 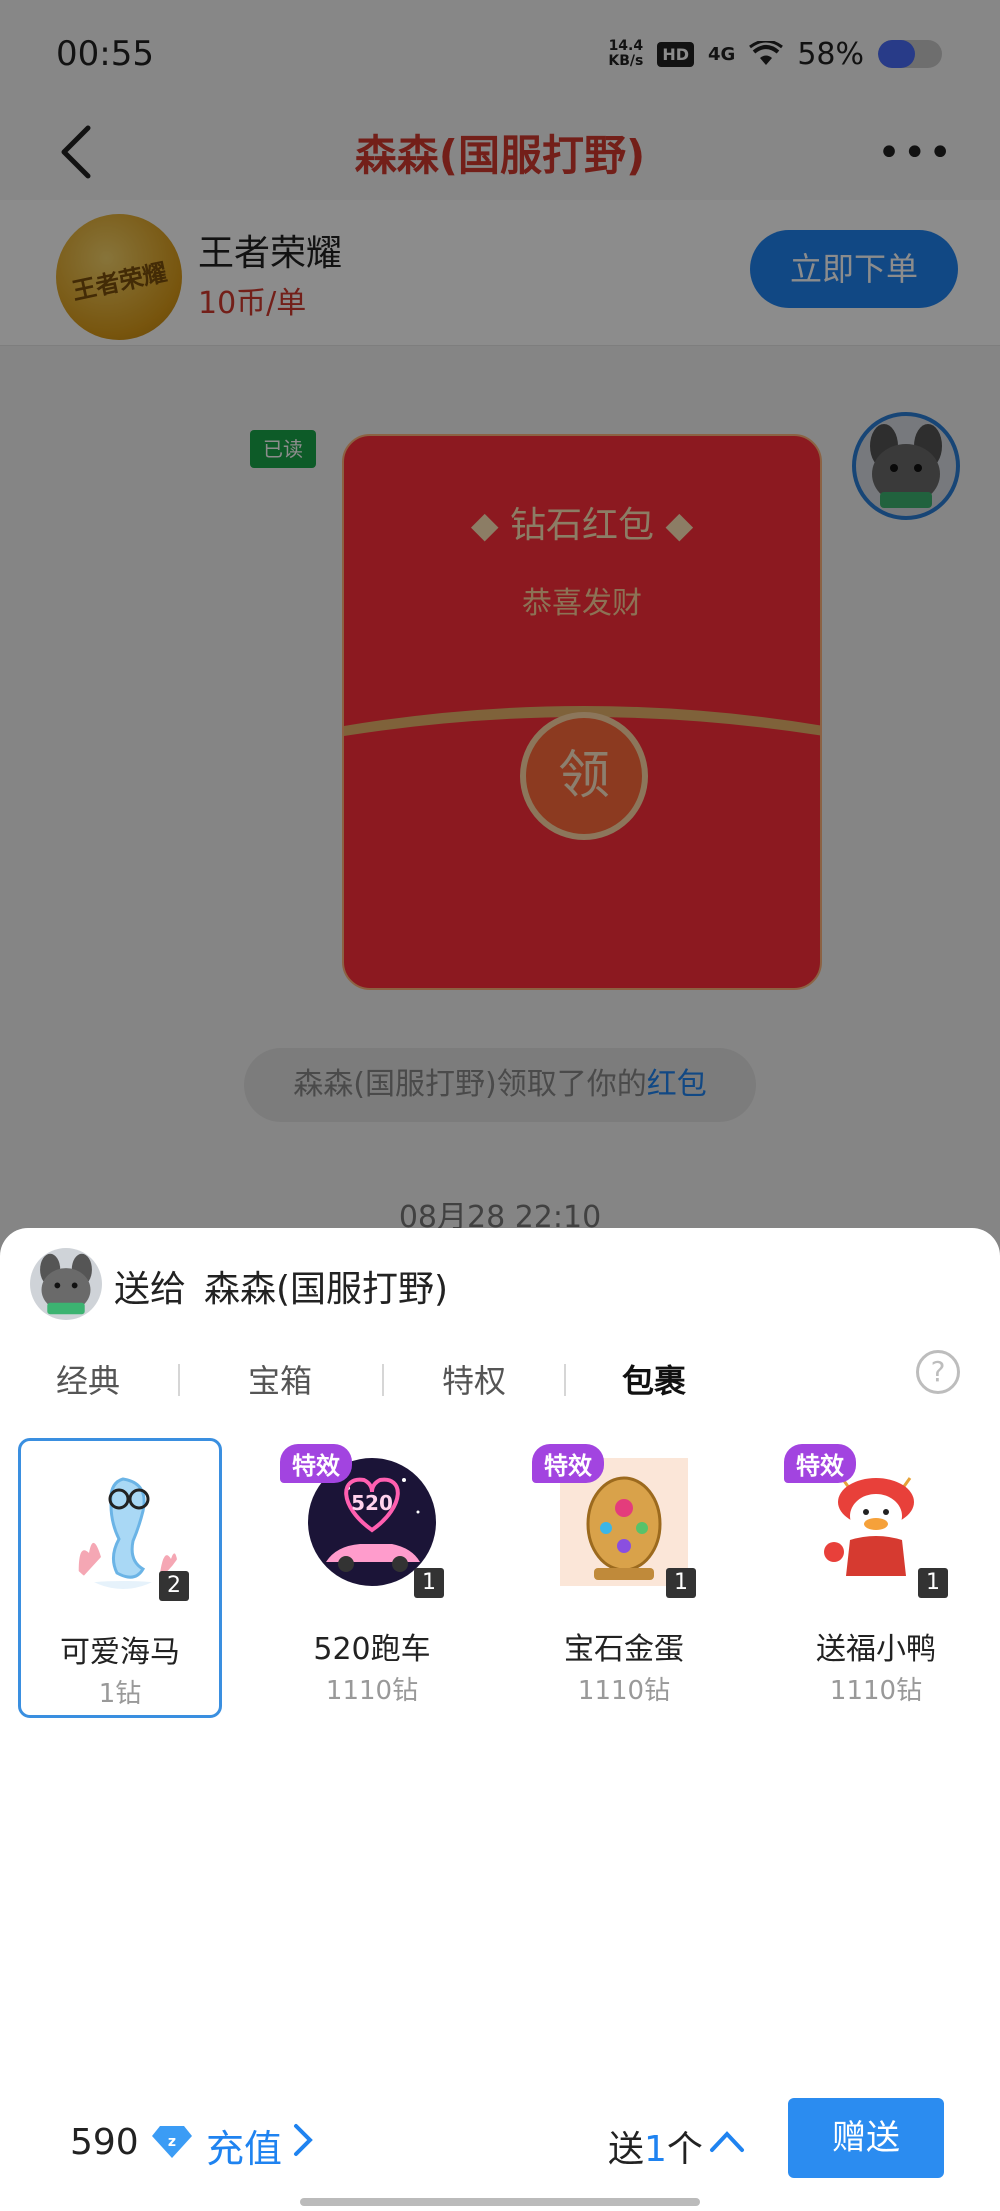 What do you see at coordinates (104, 2142) in the screenshot?
I see `diamond-balance: 590` at bounding box center [104, 2142].